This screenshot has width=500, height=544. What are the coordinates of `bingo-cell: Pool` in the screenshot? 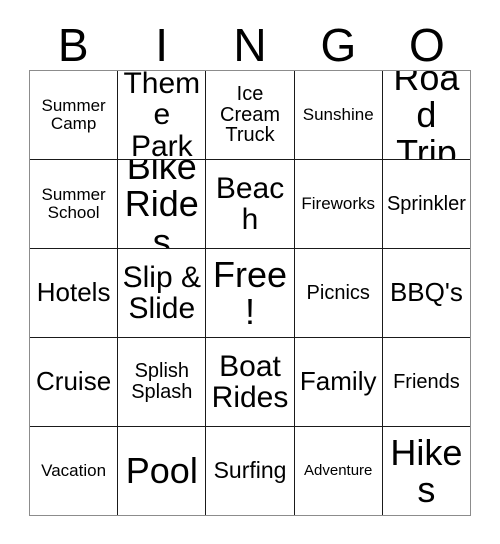 It's located at (161, 471).